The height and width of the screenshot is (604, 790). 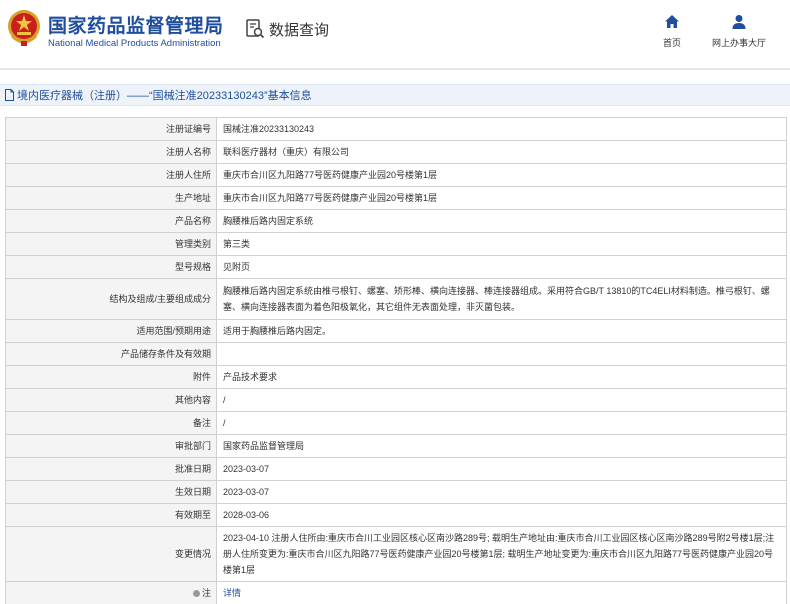 I want to click on table-row: 适用范围/预期用途 适用于胸腰椎后路内固定。, so click(x=396, y=331).